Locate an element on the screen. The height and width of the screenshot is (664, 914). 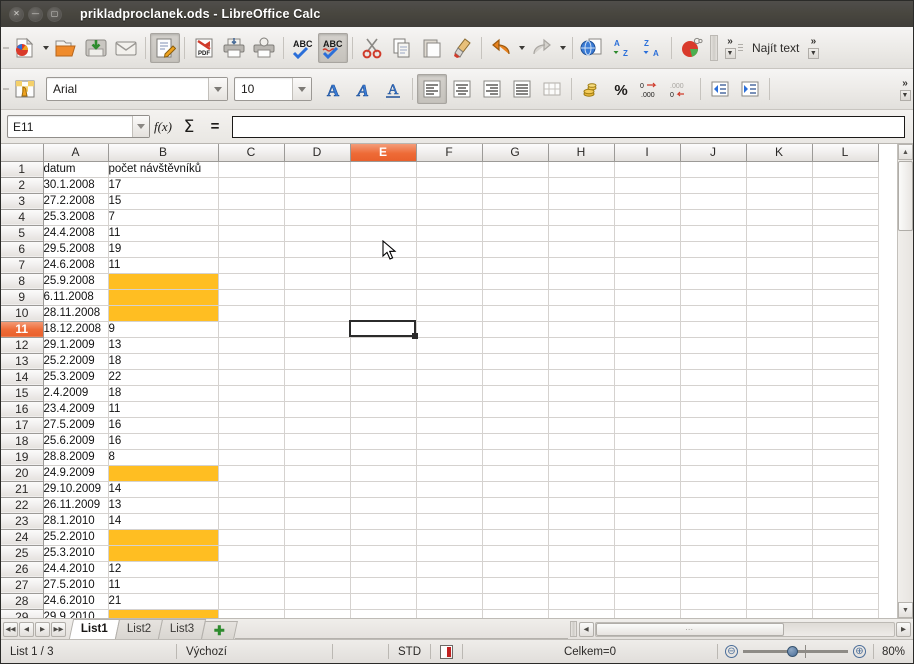
find-text-field: Najít text is located at coordinates (775, 48).